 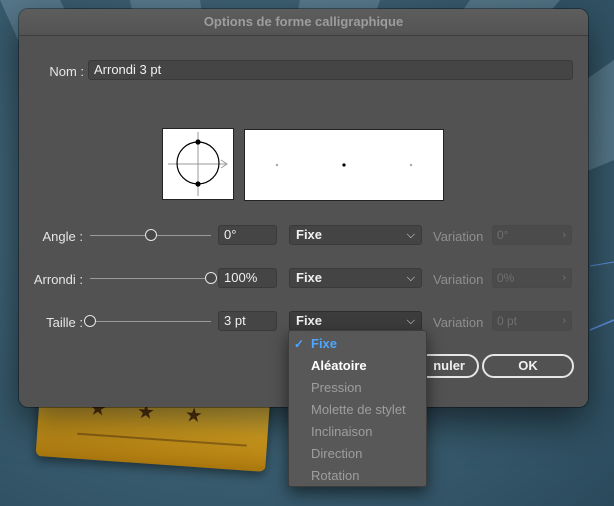 What do you see at coordinates (330, 70) in the screenshot?
I see `name-field: Arrondi 3 pt` at bounding box center [330, 70].